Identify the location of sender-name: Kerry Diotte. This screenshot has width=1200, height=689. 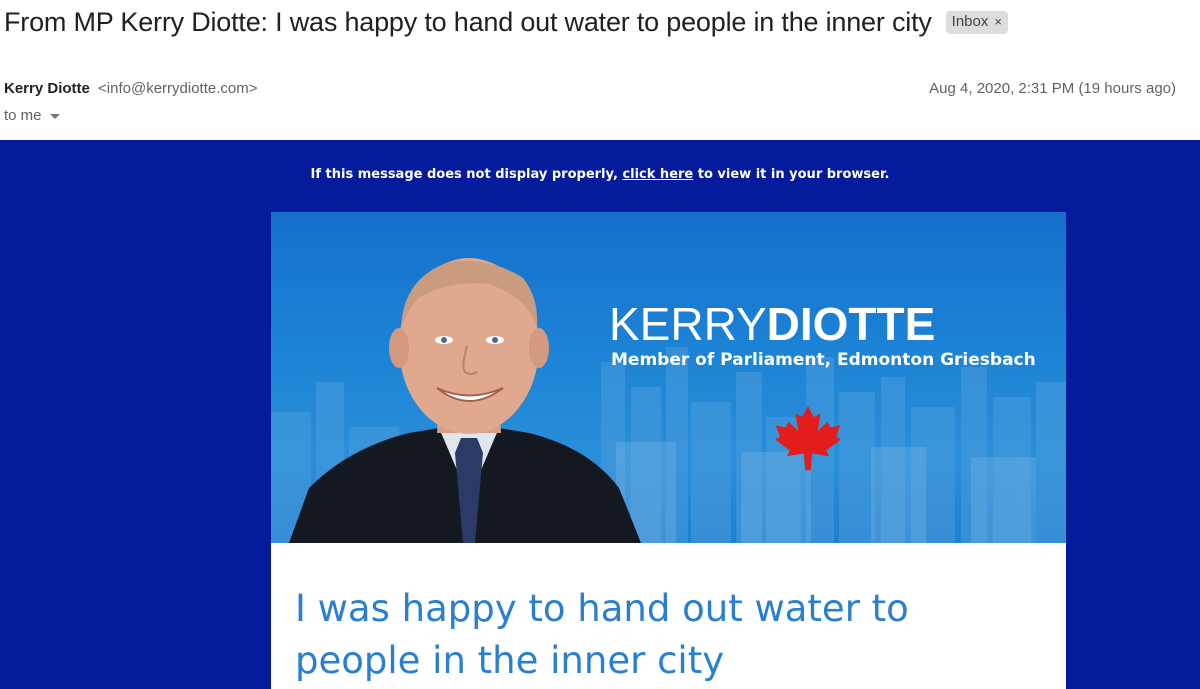
(47, 88).